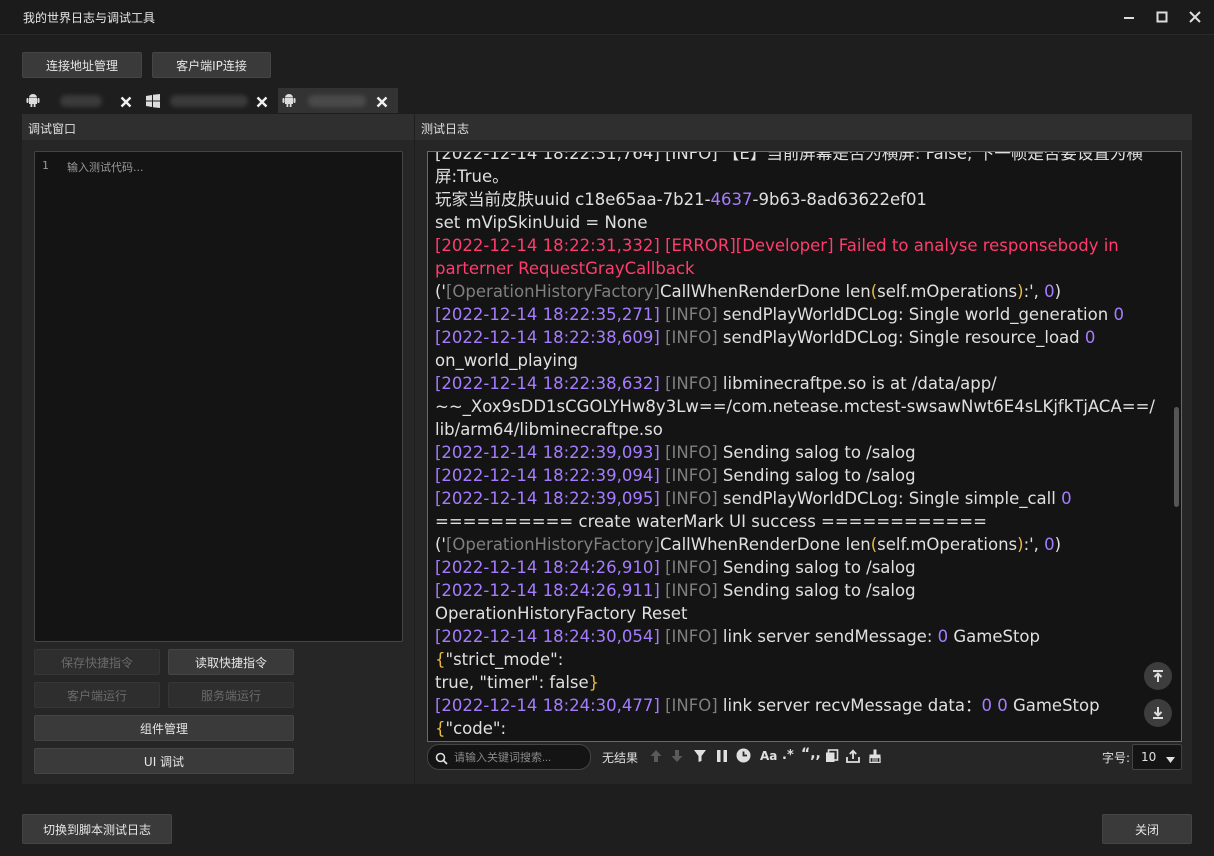 The width and height of the screenshot is (1214, 856). What do you see at coordinates (859, 383) in the screenshot?
I see `log-segment: libminecraftpe.so is at /data/app/` at bounding box center [859, 383].